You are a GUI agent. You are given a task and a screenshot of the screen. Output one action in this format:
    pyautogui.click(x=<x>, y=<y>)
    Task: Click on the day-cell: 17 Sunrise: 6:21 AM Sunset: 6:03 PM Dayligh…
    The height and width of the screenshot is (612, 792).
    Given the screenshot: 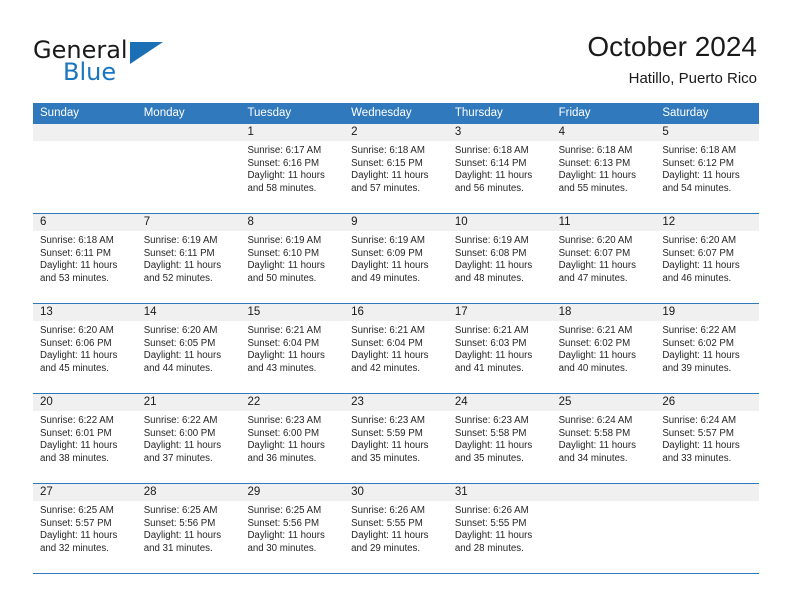 What is the action you would take?
    pyautogui.click(x=499, y=348)
    